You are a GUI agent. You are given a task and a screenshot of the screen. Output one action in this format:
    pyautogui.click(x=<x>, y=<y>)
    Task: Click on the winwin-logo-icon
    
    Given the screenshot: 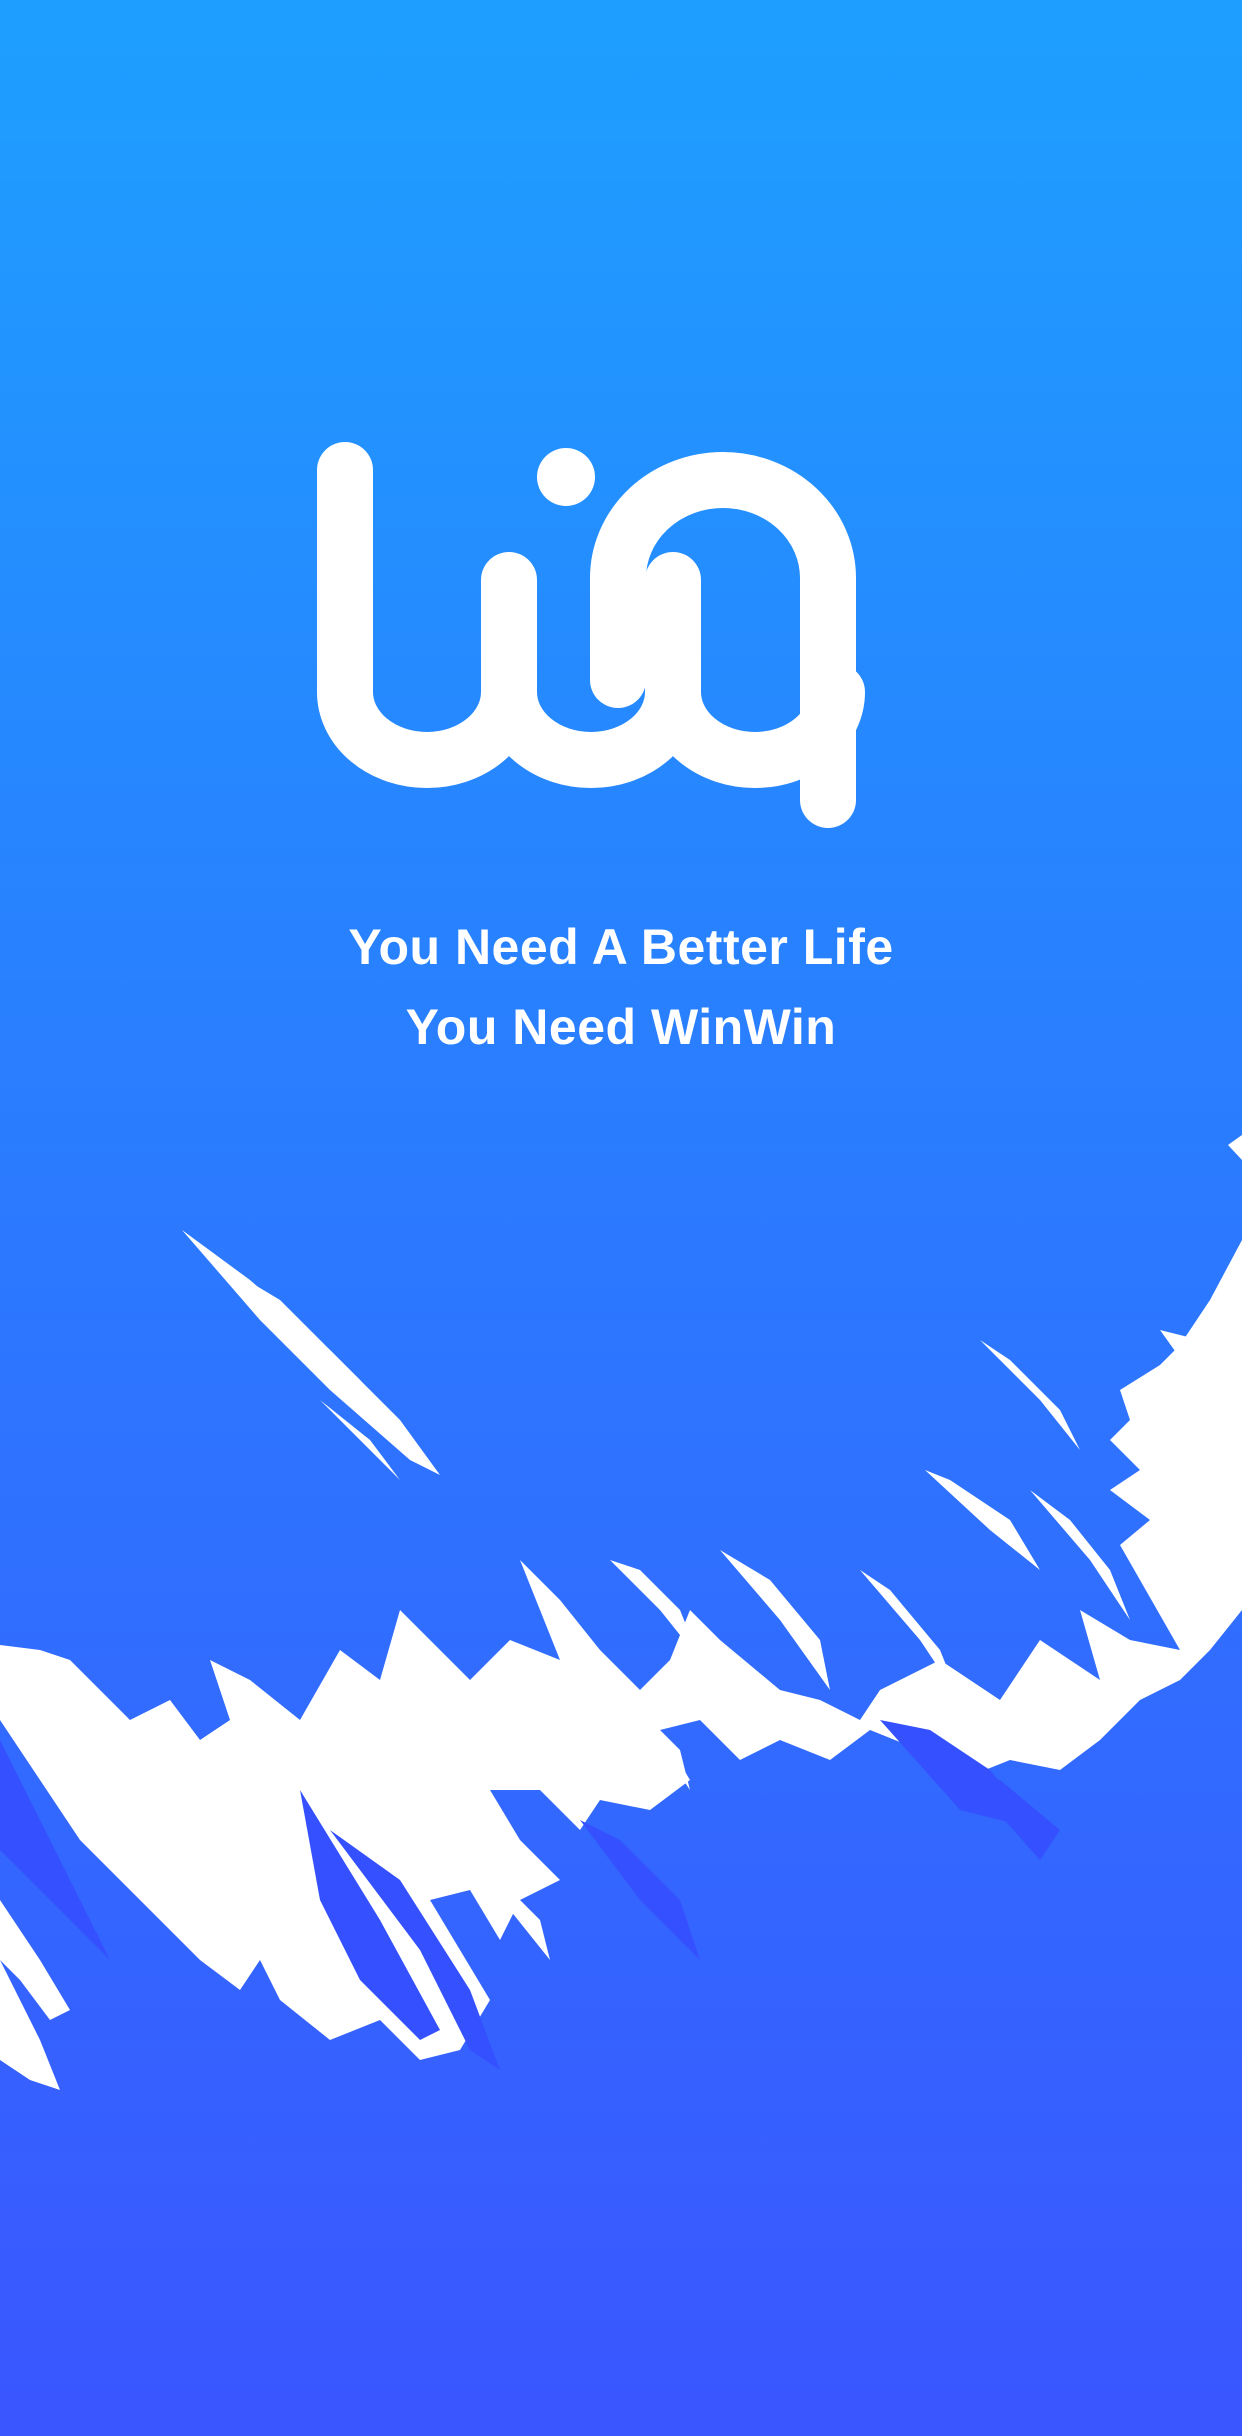 What is the action you would take?
    pyautogui.click(x=591, y=635)
    